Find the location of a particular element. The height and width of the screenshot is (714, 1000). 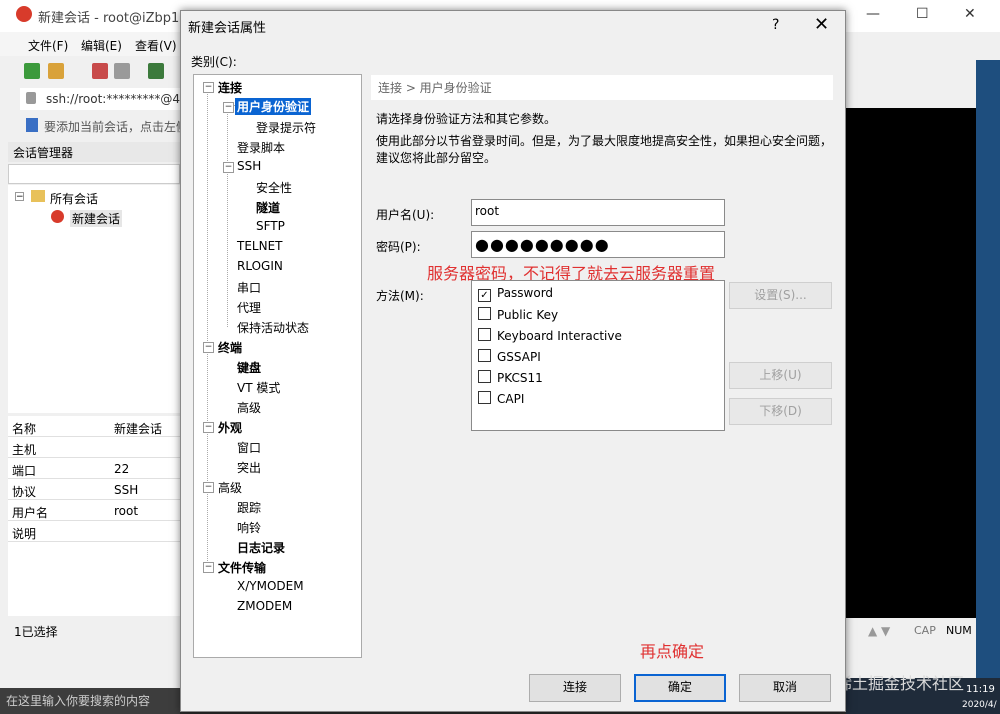

settings-icon is located at coordinates (156, 71).